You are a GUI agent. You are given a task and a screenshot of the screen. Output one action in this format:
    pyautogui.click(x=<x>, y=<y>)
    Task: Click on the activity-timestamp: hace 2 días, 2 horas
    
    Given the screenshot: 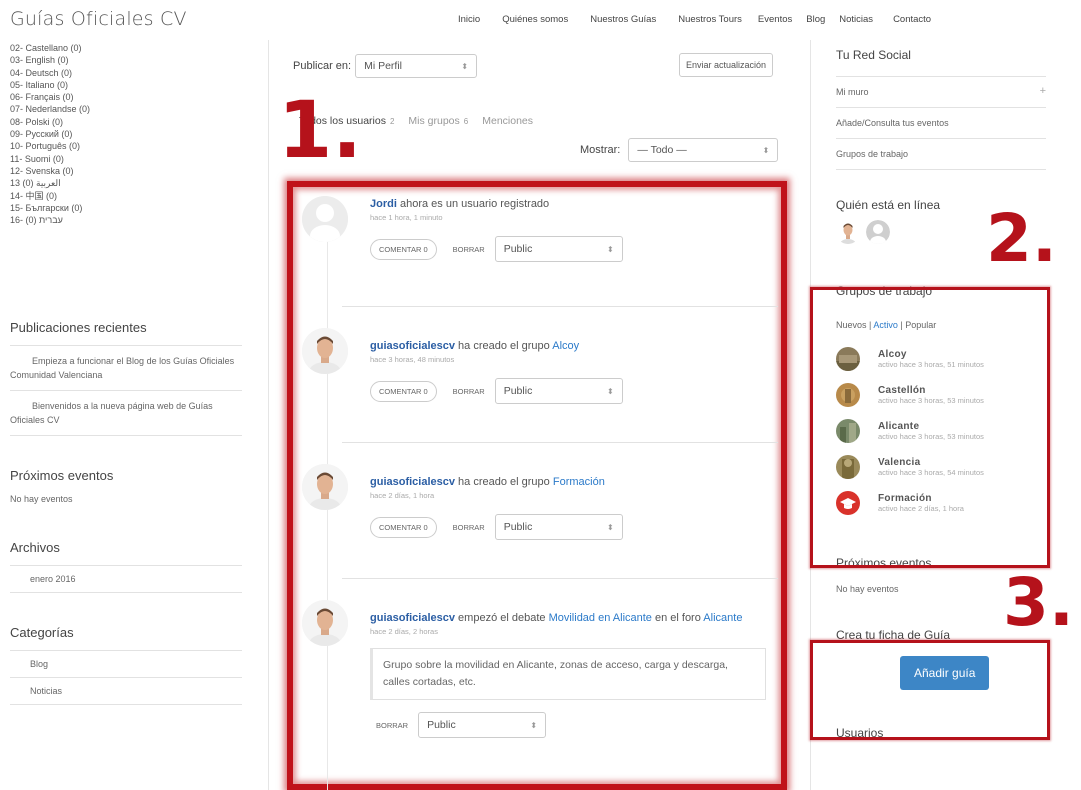 What is the action you would take?
    pyautogui.click(x=570, y=631)
    